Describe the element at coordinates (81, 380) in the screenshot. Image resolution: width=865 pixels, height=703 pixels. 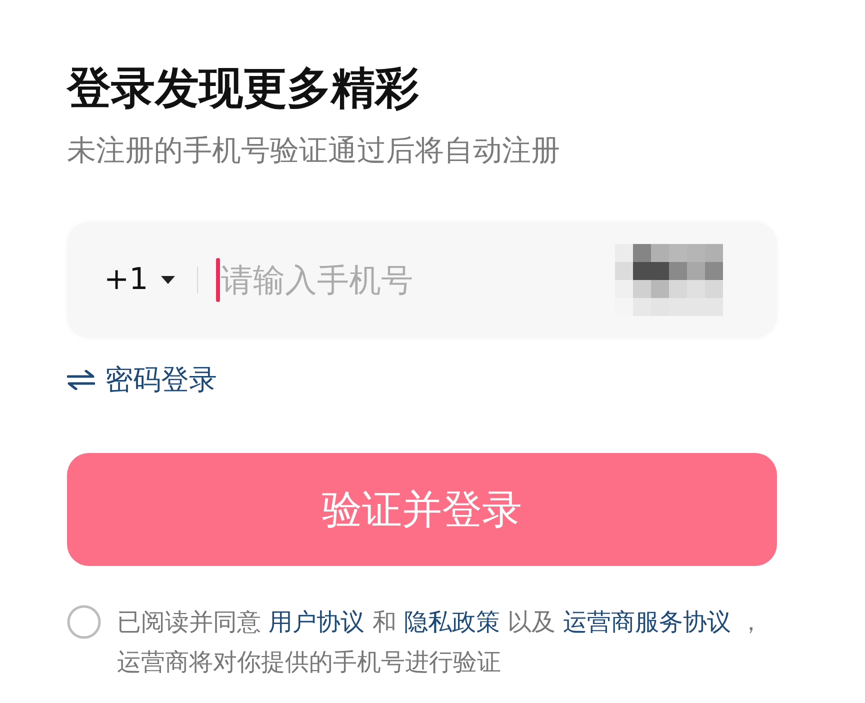
I see `swap-icon` at that location.